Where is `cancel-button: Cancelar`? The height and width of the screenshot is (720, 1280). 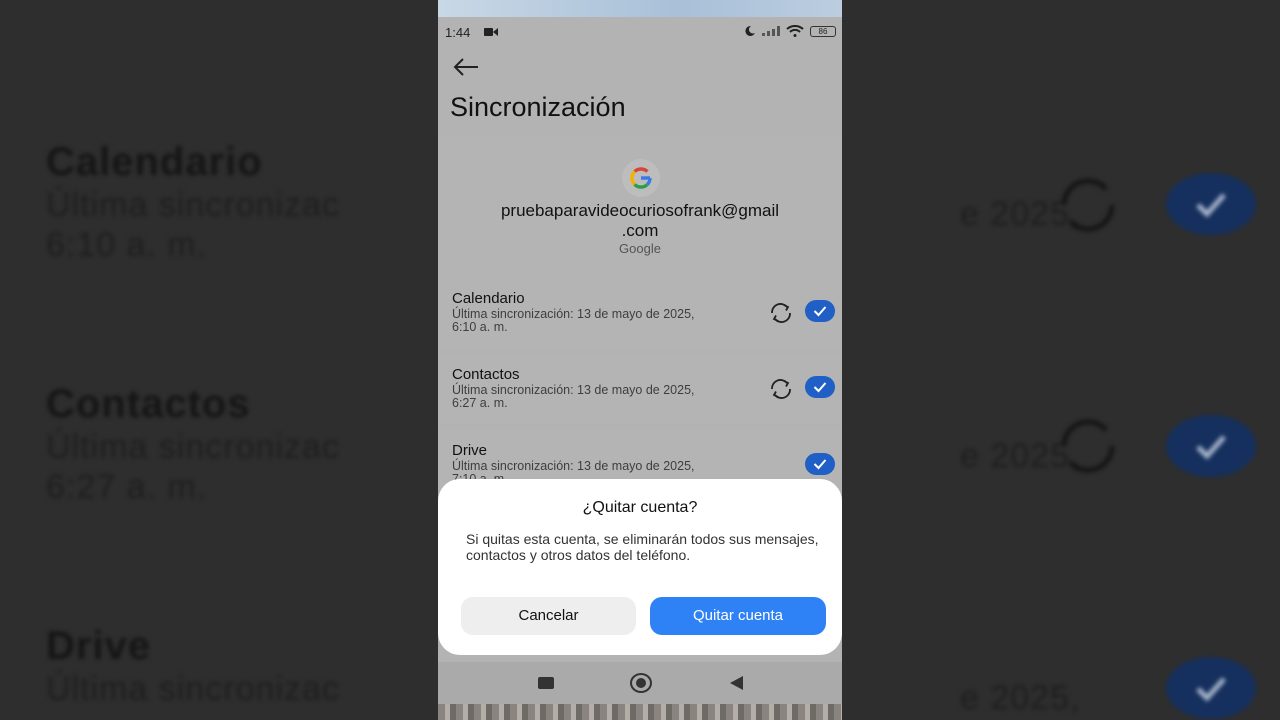
cancel-button: Cancelar is located at coordinates (548, 616).